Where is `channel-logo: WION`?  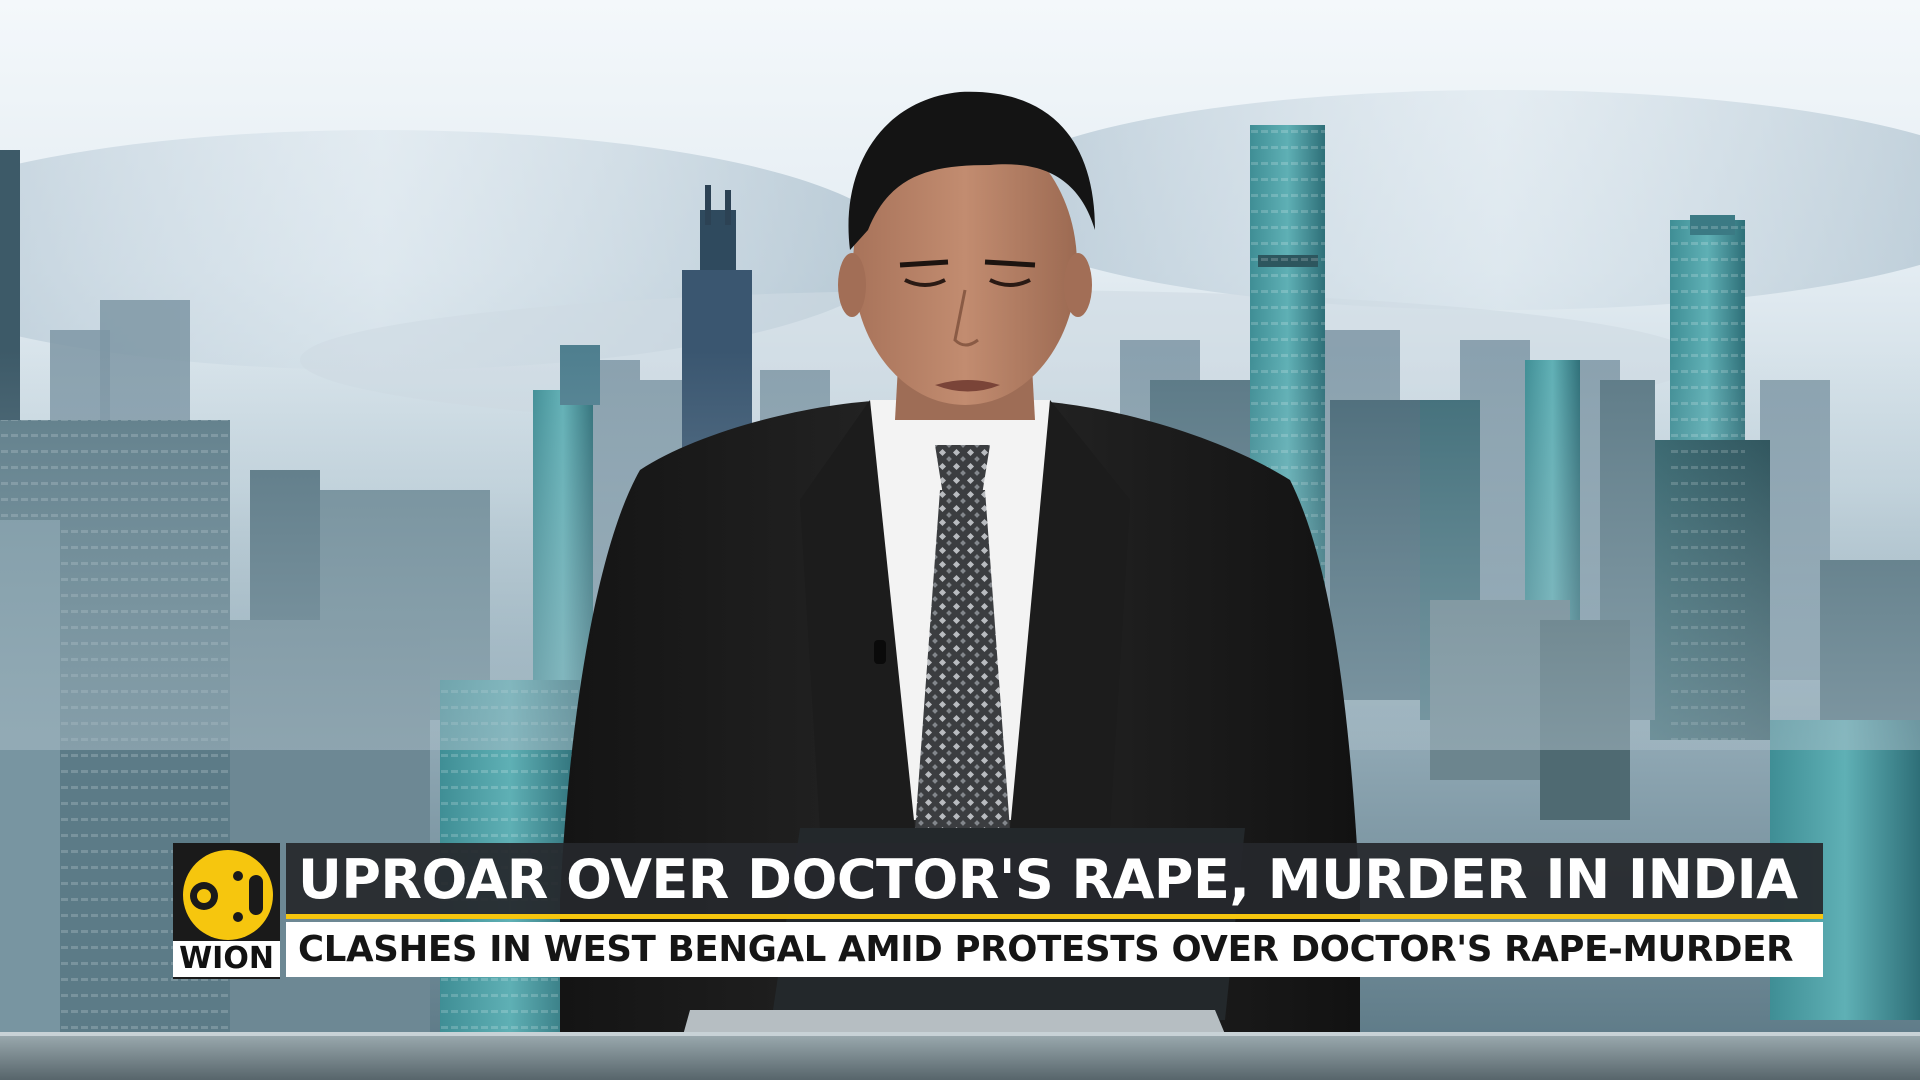
channel-logo: WION is located at coordinates (226, 911).